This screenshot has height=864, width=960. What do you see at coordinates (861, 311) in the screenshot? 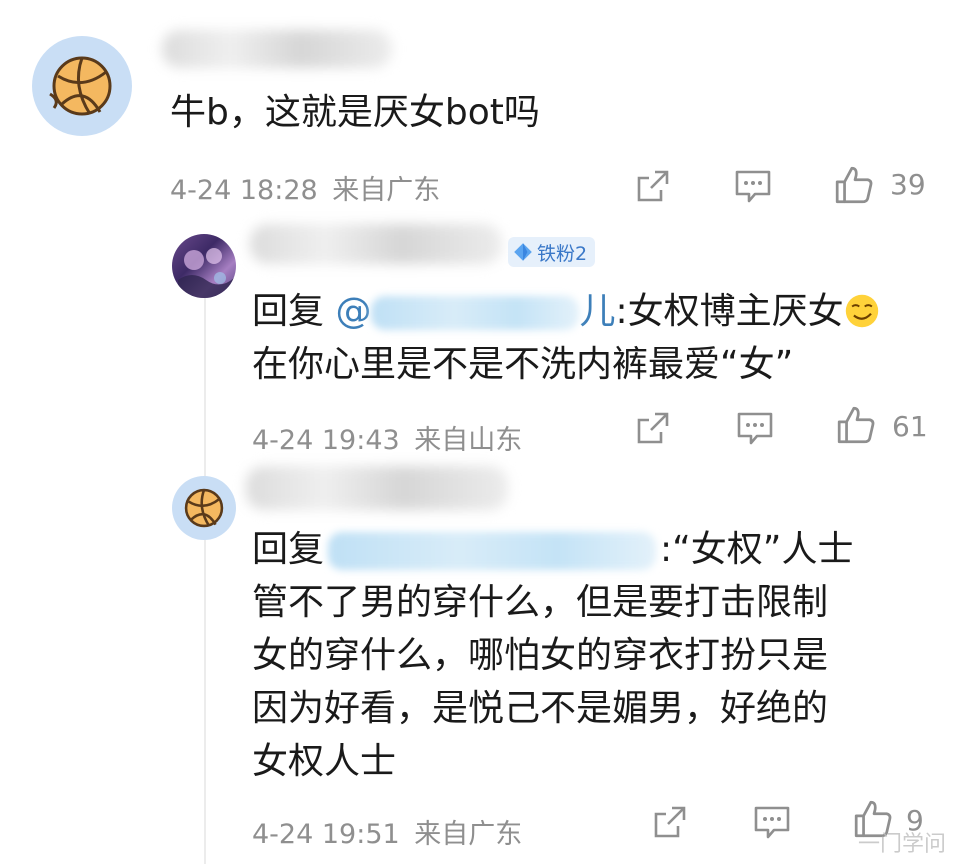
I see `smirk-emoji-icon` at bounding box center [861, 311].